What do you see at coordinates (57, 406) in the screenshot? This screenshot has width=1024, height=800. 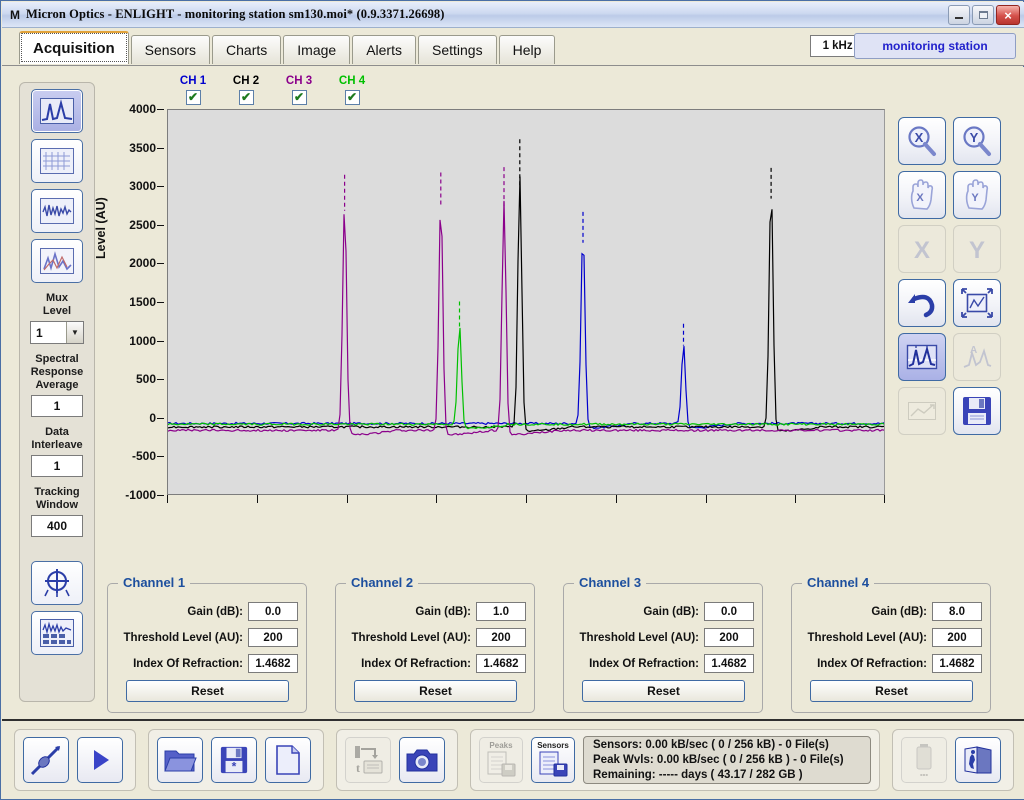 I see `spectral-response-average-input: 1` at bounding box center [57, 406].